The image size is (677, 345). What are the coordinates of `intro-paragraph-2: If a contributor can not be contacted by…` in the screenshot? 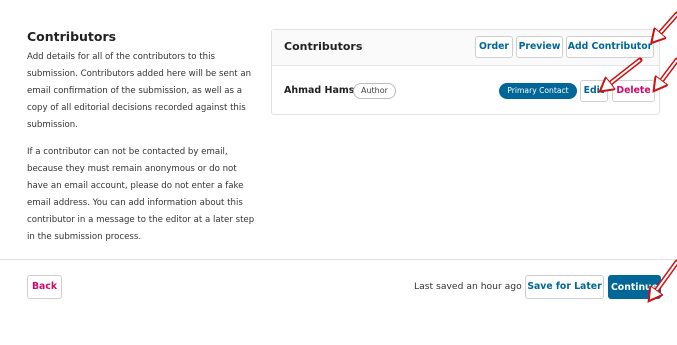 It's located at (141, 194).